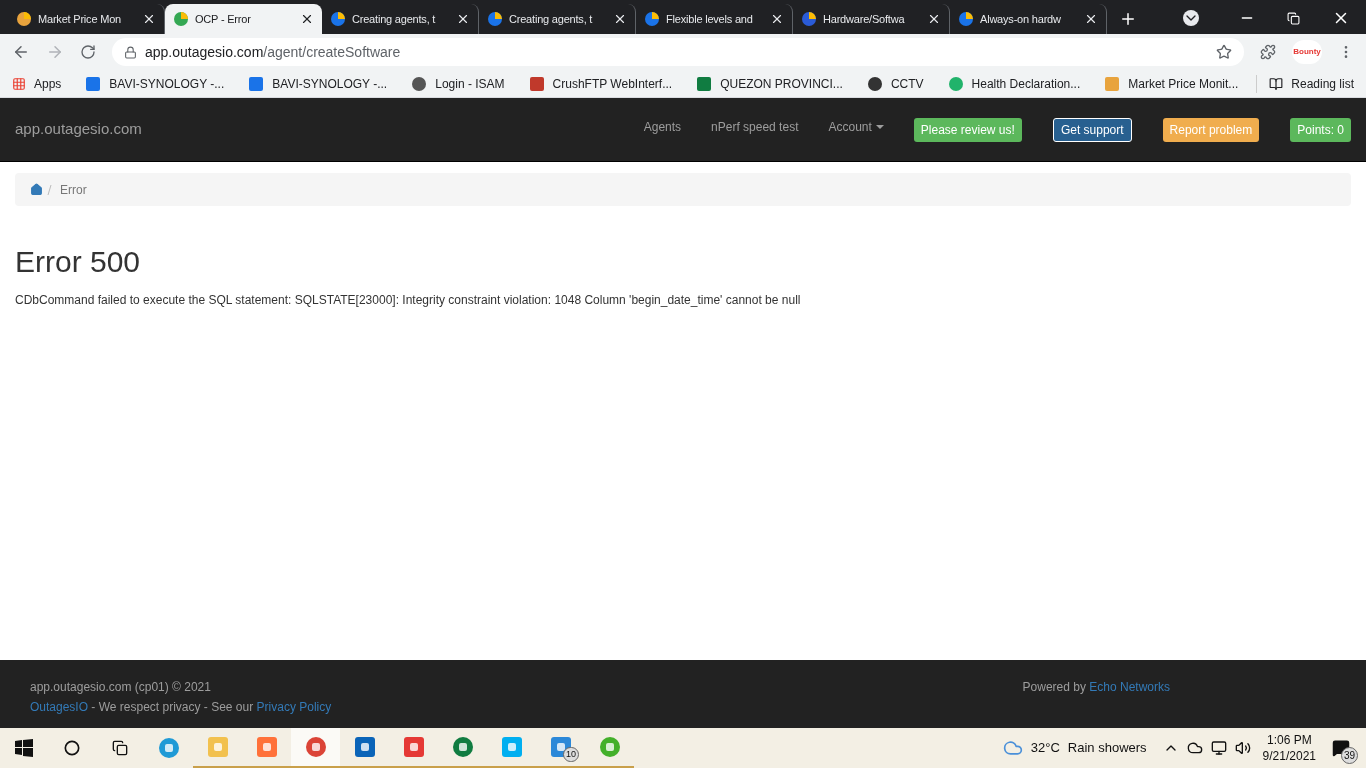 This screenshot has width=1366, height=768. Describe the element at coordinates (560, 748) in the screenshot. I see `taskbar-app: 10` at that location.